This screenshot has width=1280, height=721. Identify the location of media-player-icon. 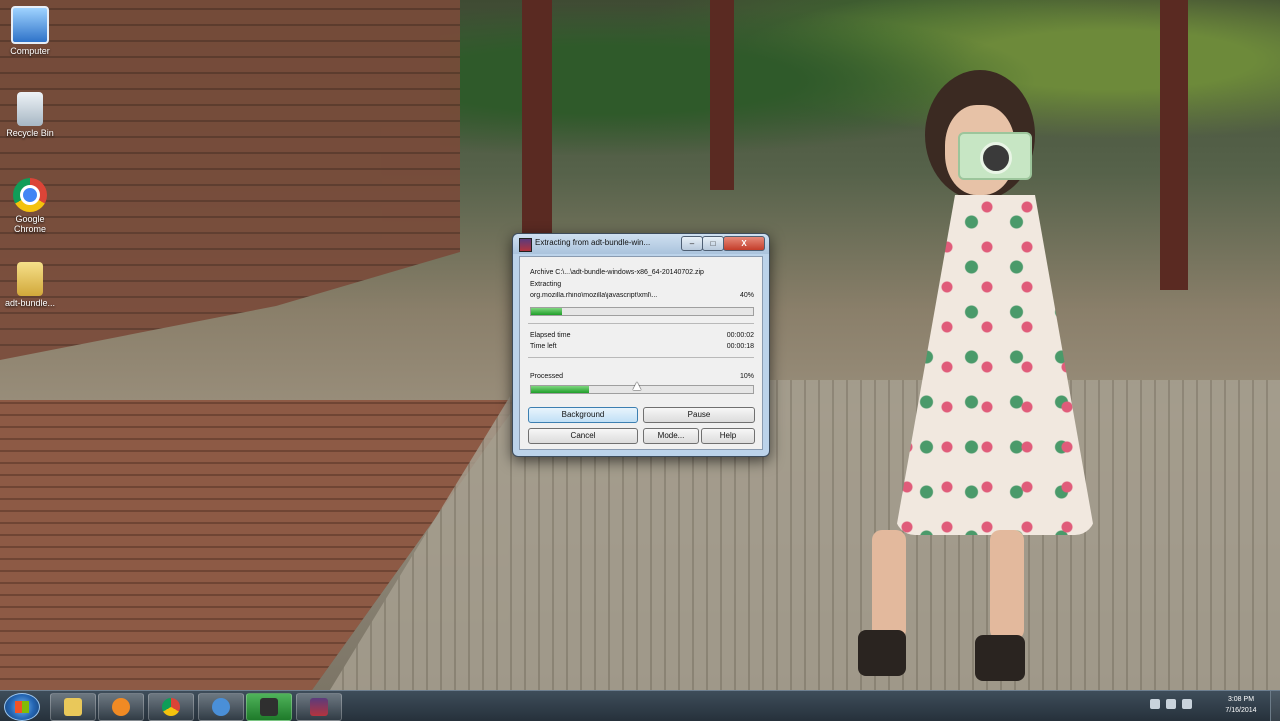
(121, 707).